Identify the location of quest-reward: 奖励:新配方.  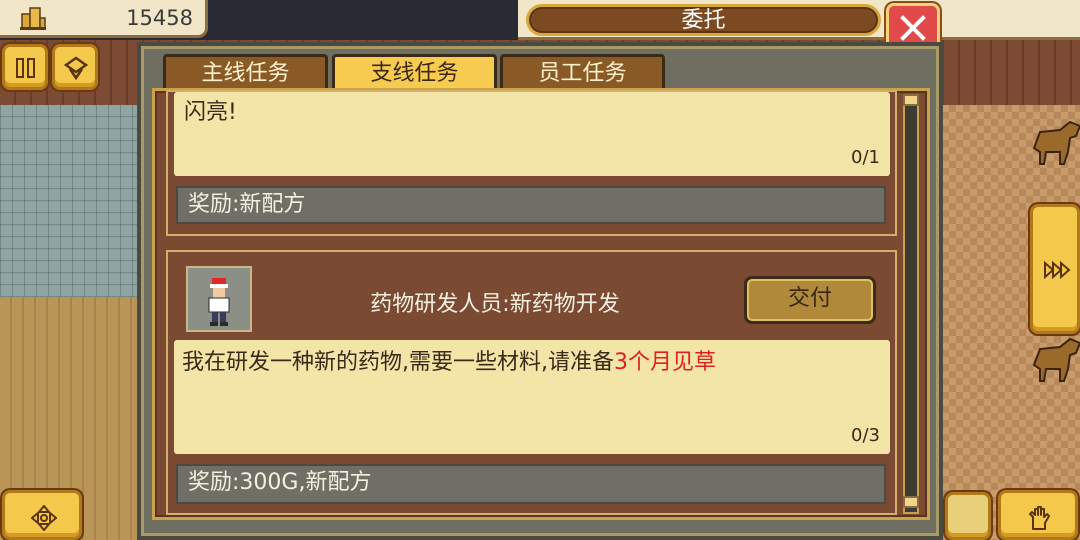
(531, 205).